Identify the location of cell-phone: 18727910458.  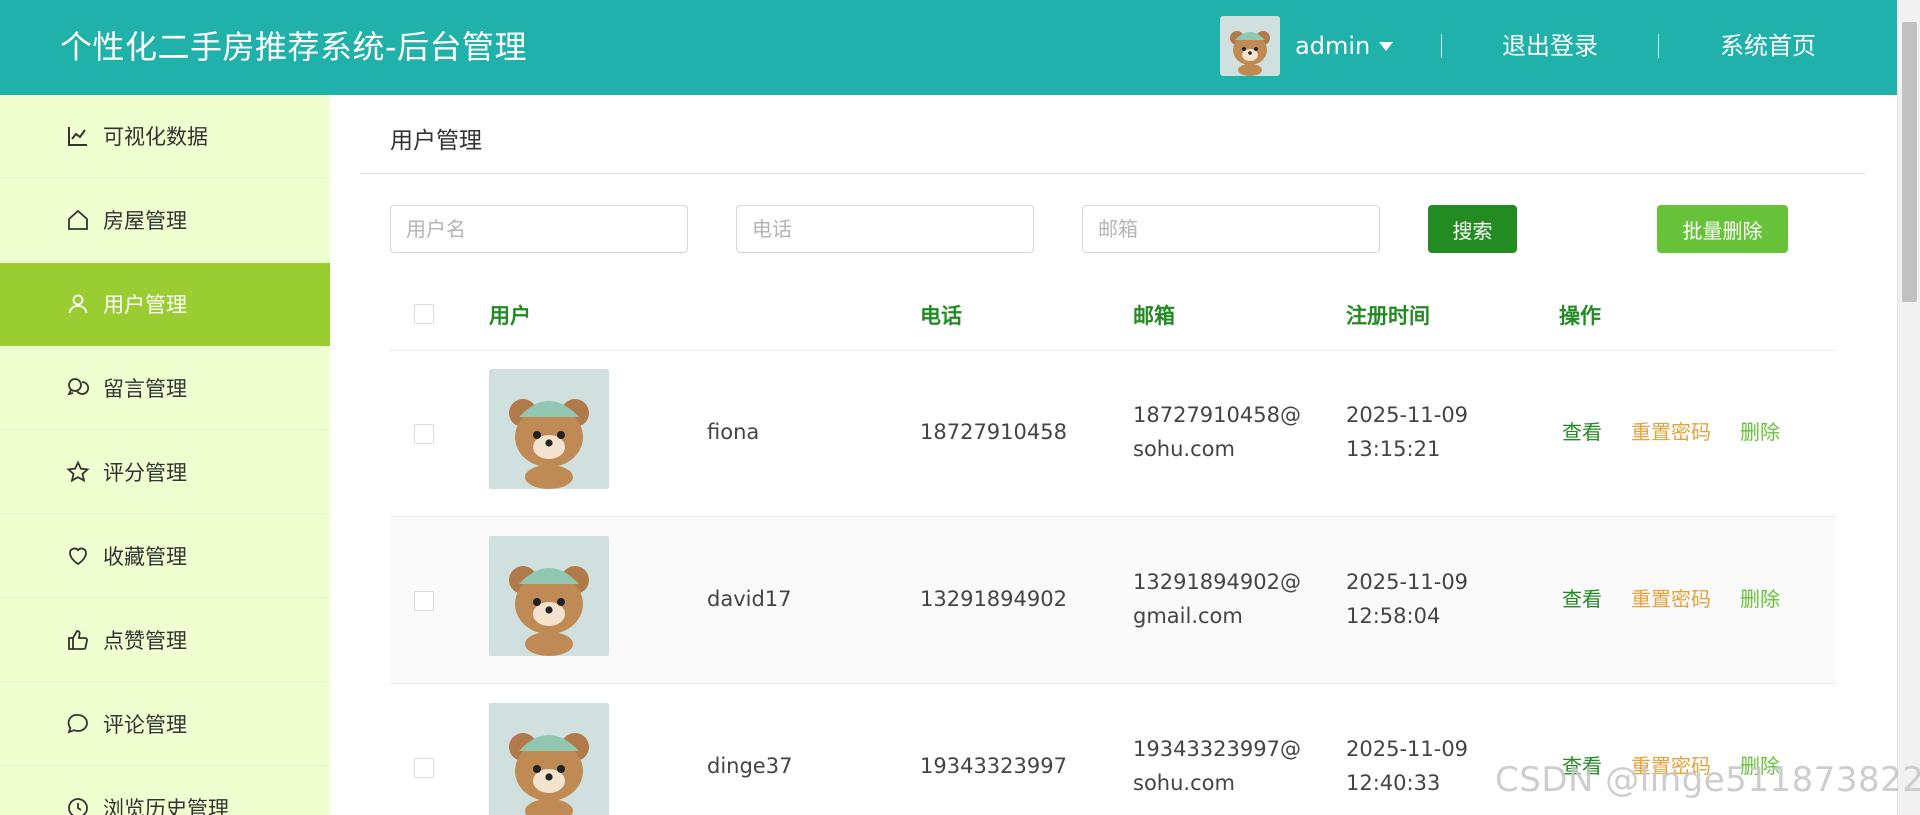
(993, 432).